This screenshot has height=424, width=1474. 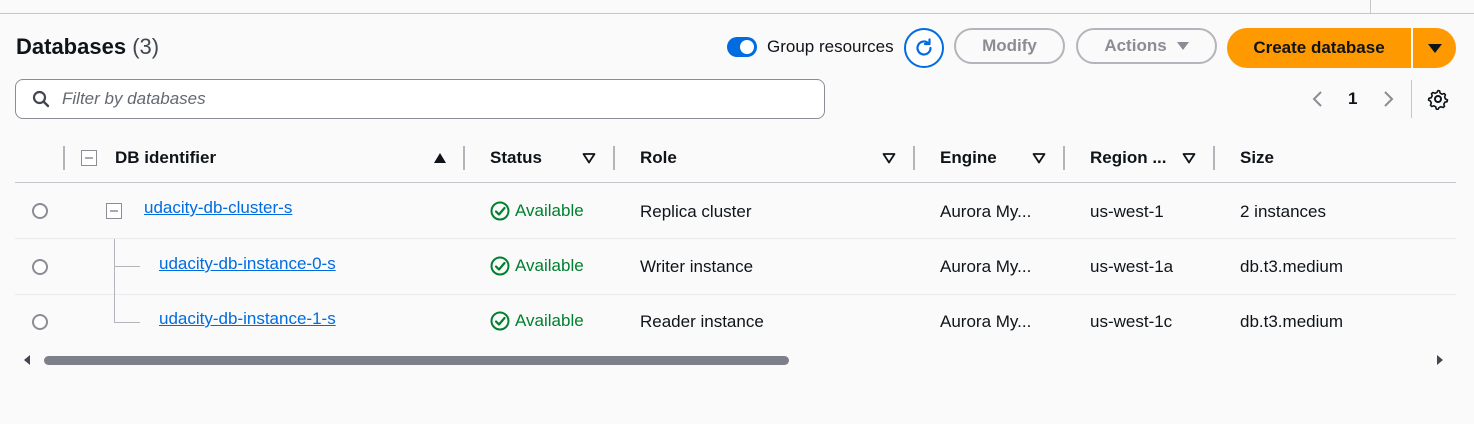 I want to click on collapse-all-icon, so click(x=89, y=158).